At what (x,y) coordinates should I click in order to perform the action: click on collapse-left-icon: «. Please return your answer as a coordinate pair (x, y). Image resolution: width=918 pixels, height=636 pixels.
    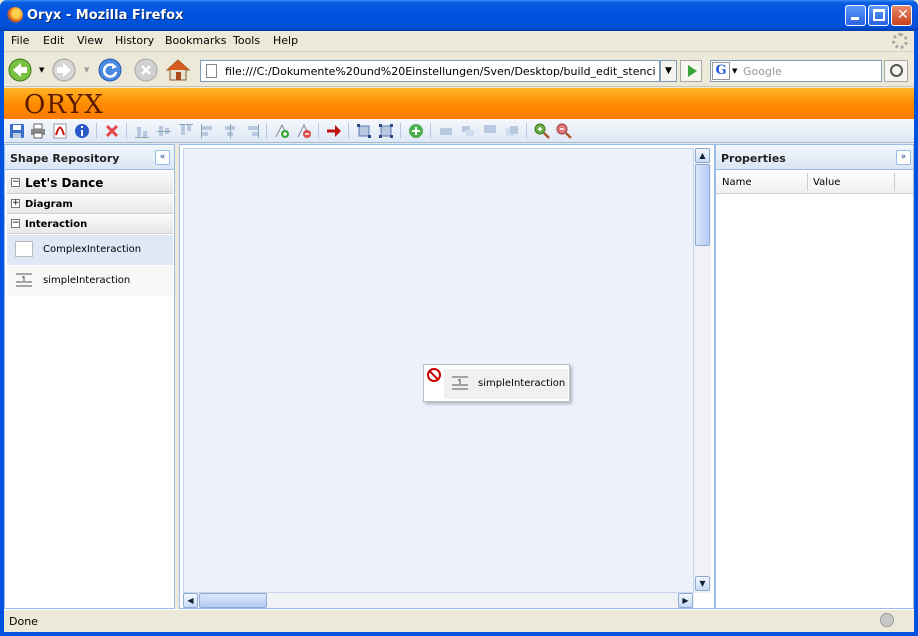
    Looking at the image, I should click on (162, 157).